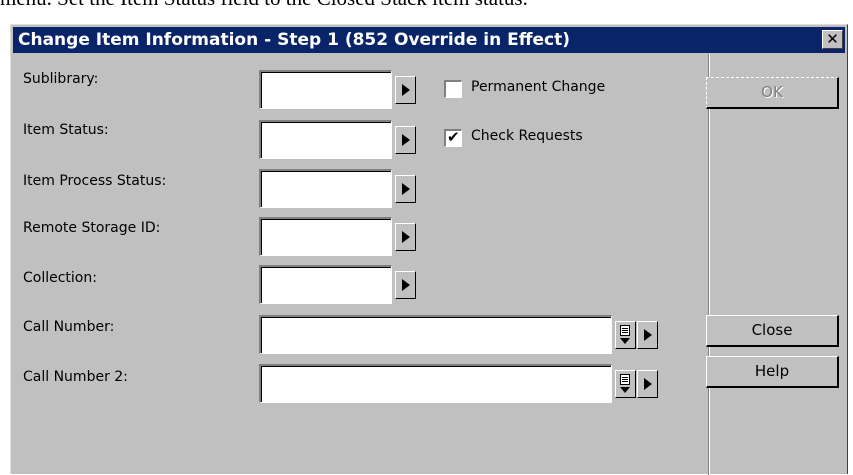 Image resolution: width=853 pixels, height=475 pixels. I want to click on remote-storage-id-arrow-icon, so click(405, 237).